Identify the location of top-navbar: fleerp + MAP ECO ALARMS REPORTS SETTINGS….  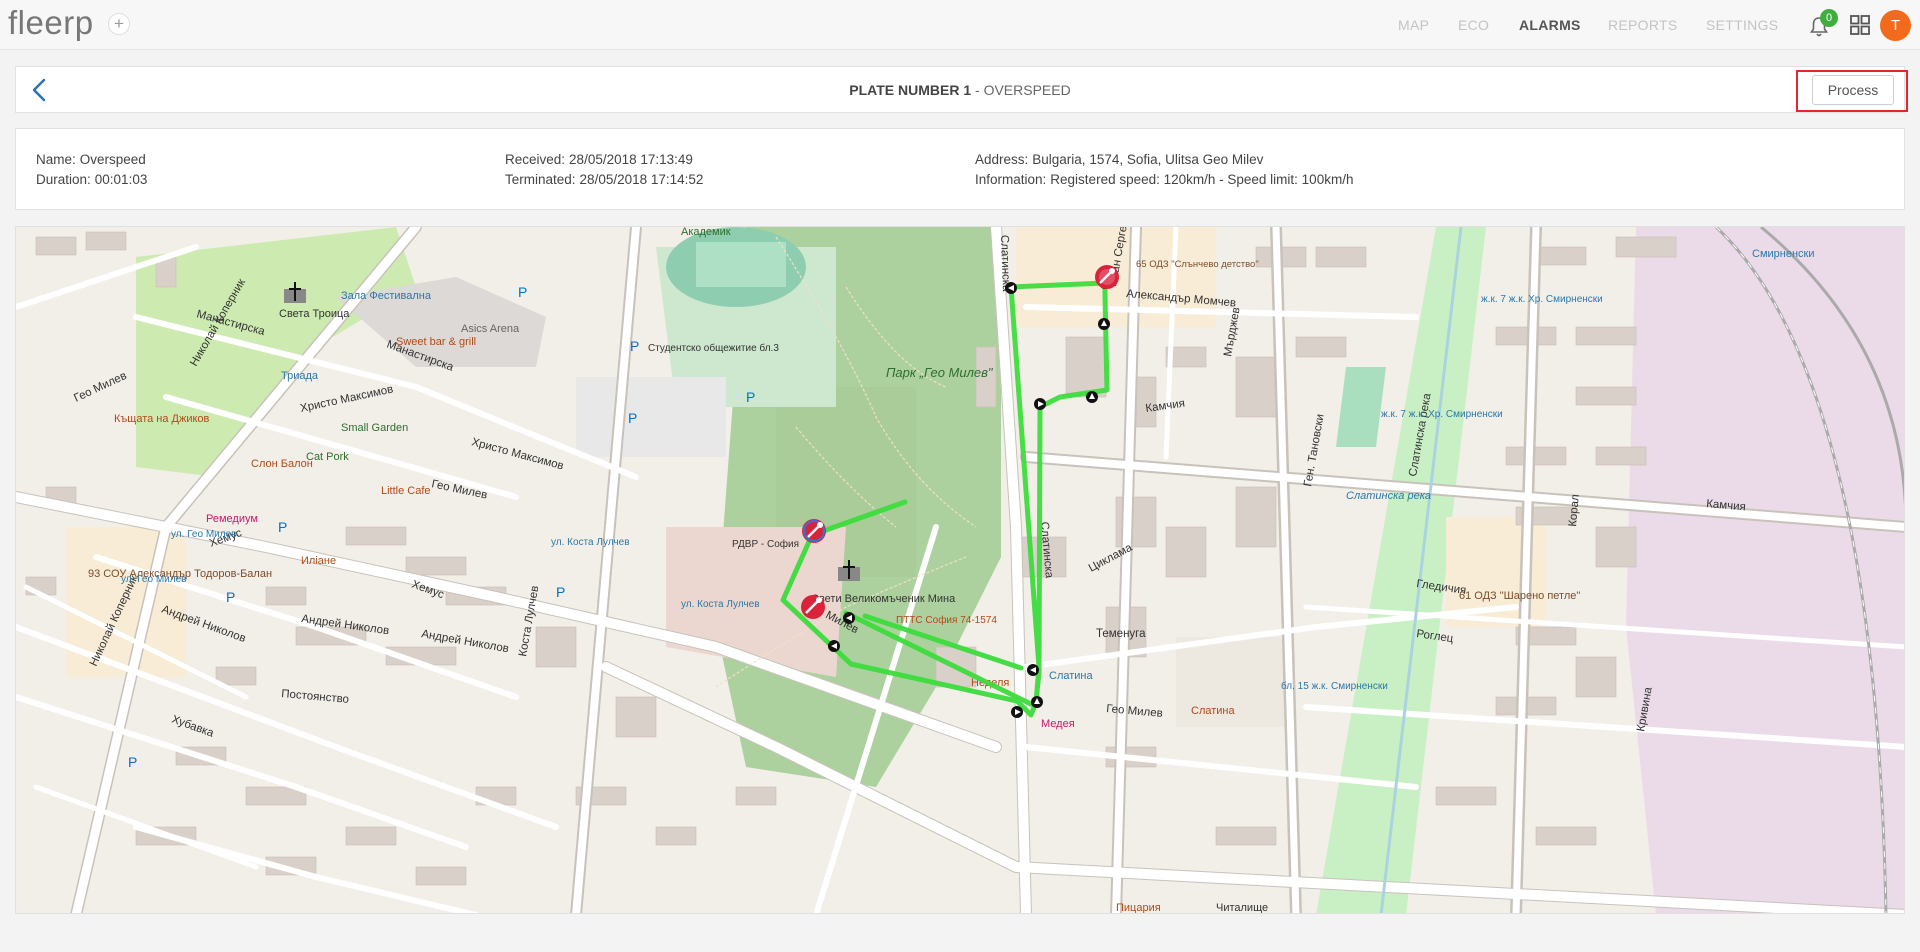
(960, 25).